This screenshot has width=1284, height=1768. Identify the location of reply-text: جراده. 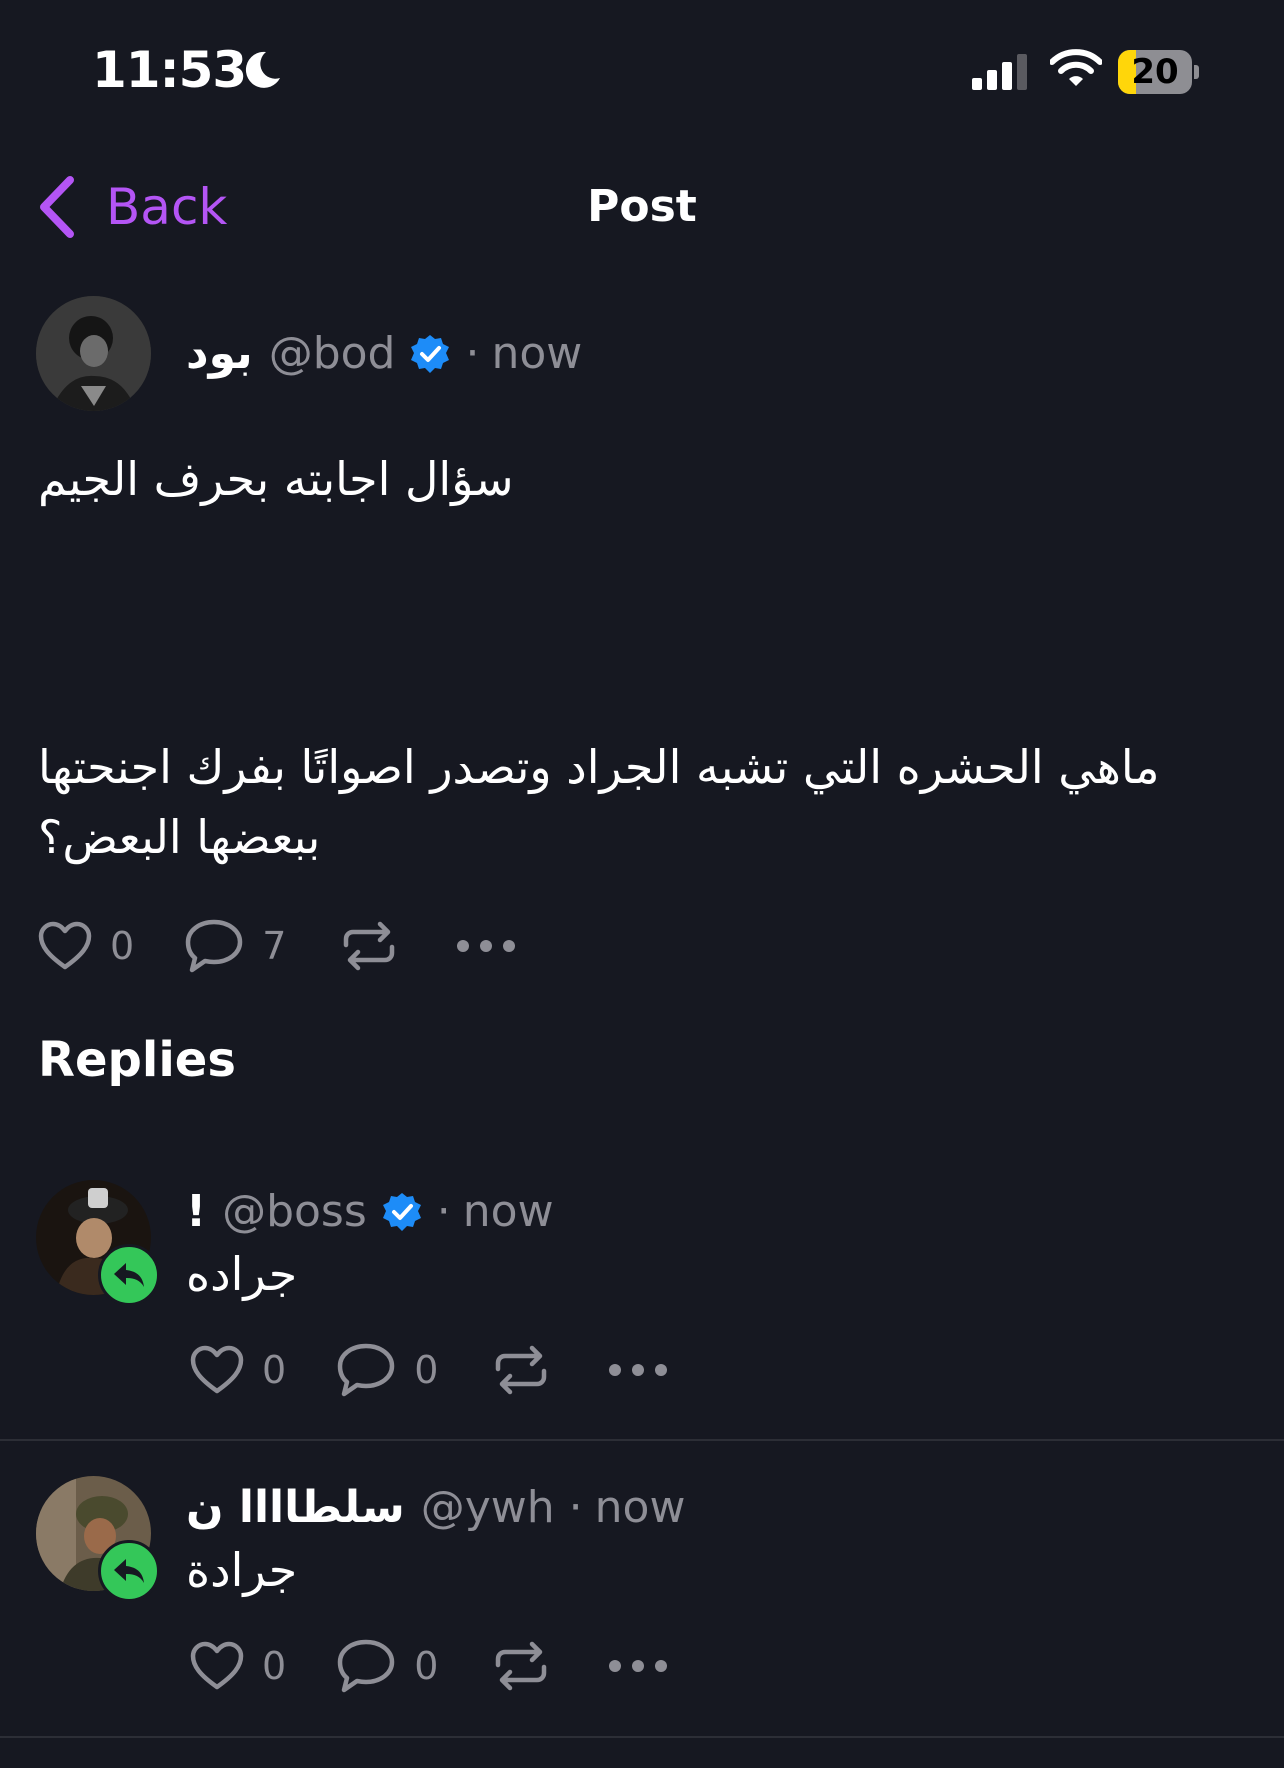
(242, 1274).